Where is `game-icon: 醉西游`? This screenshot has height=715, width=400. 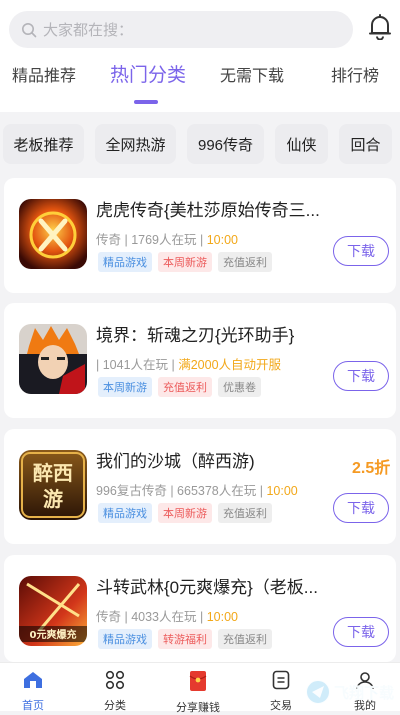
game-icon: 醉西游 is located at coordinates (53, 485).